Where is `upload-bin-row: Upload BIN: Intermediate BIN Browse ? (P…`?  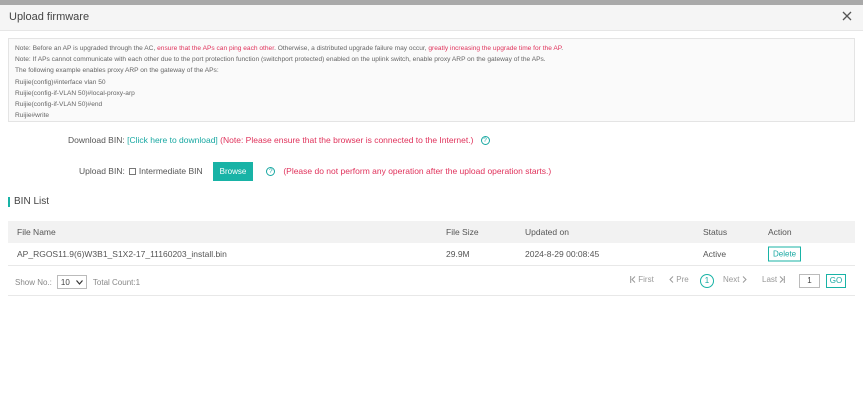 upload-bin-row: Upload BIN: Intermediate BIN Browse ? (P… is located at coordinates (315, 171).